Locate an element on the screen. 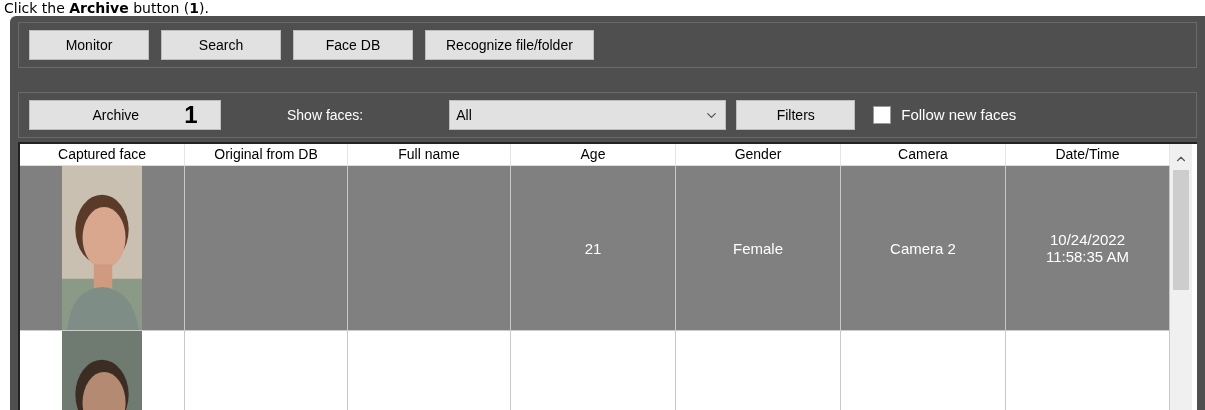  show-faces-dropdown: All is located at coordinates (588, 115).